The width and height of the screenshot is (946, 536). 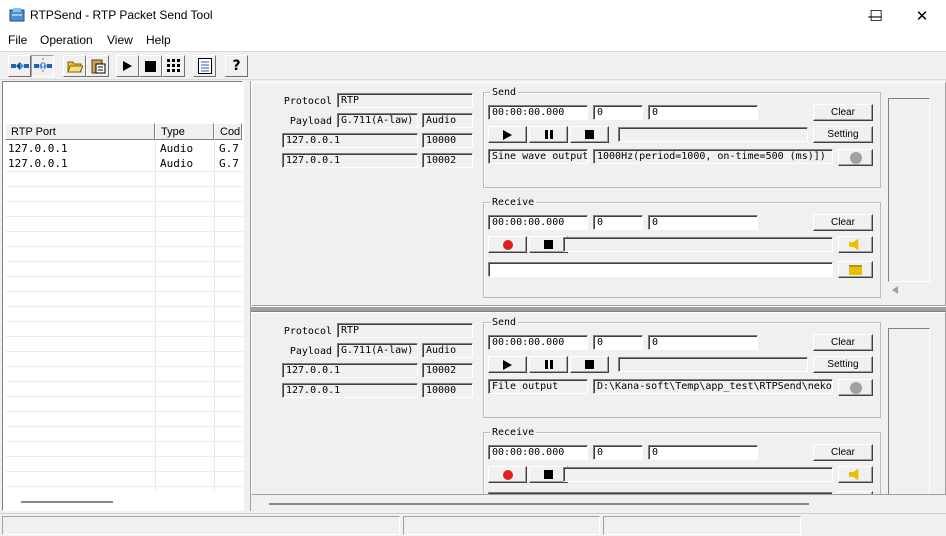 I want to click on column-divider, so click(x=214, y=315).